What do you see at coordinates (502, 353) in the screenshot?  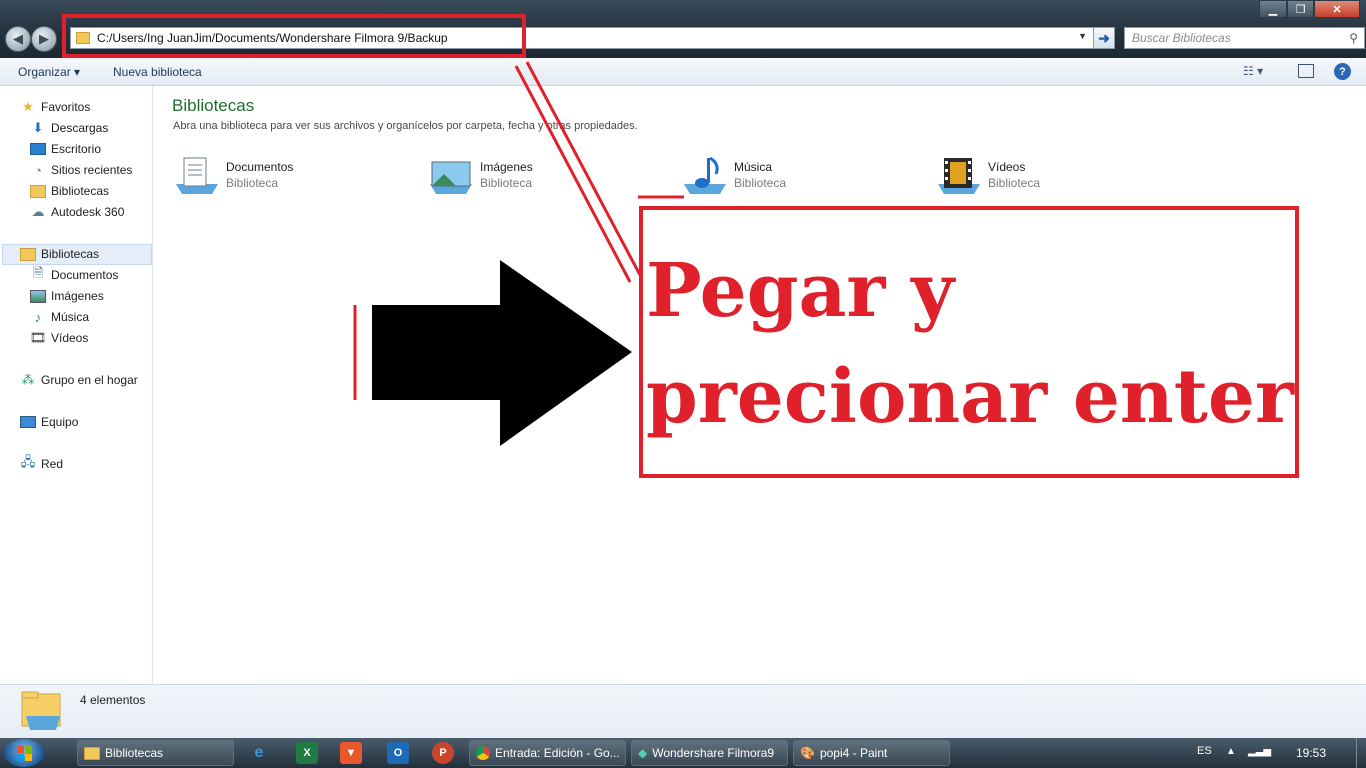 I see `pointer-arrow` at bounding box center [502, 353].